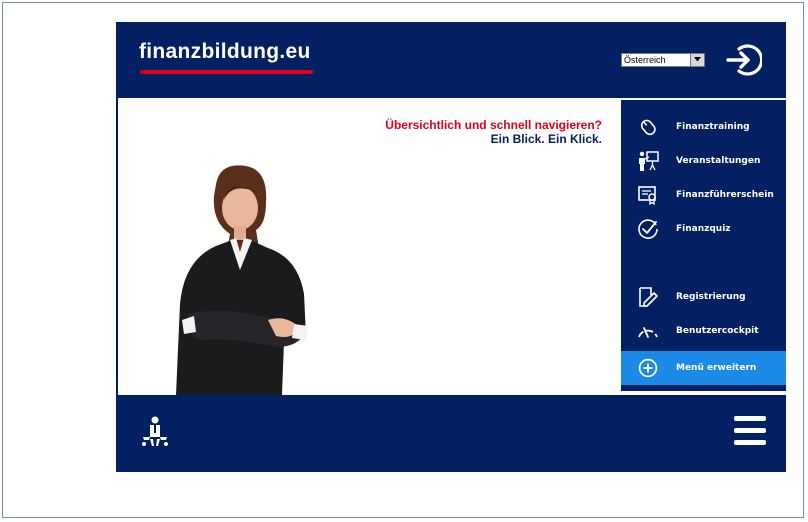 The image size is (808, 522). I want to click on menu-item-label: Finanztraining, so click(713, 127).